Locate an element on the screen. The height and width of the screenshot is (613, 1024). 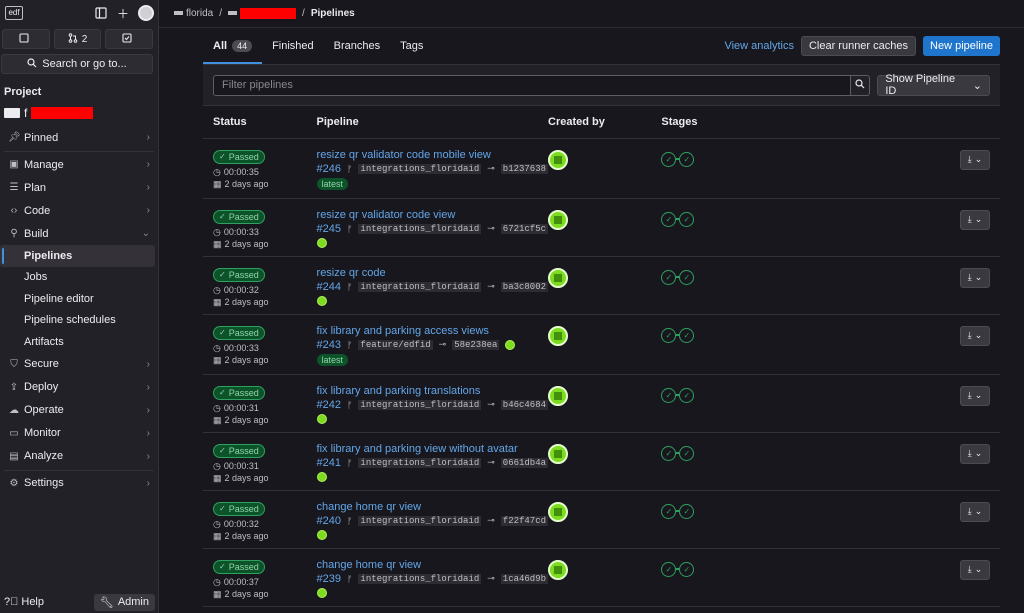
app-logo: edf is located at coordinates (14, 13).